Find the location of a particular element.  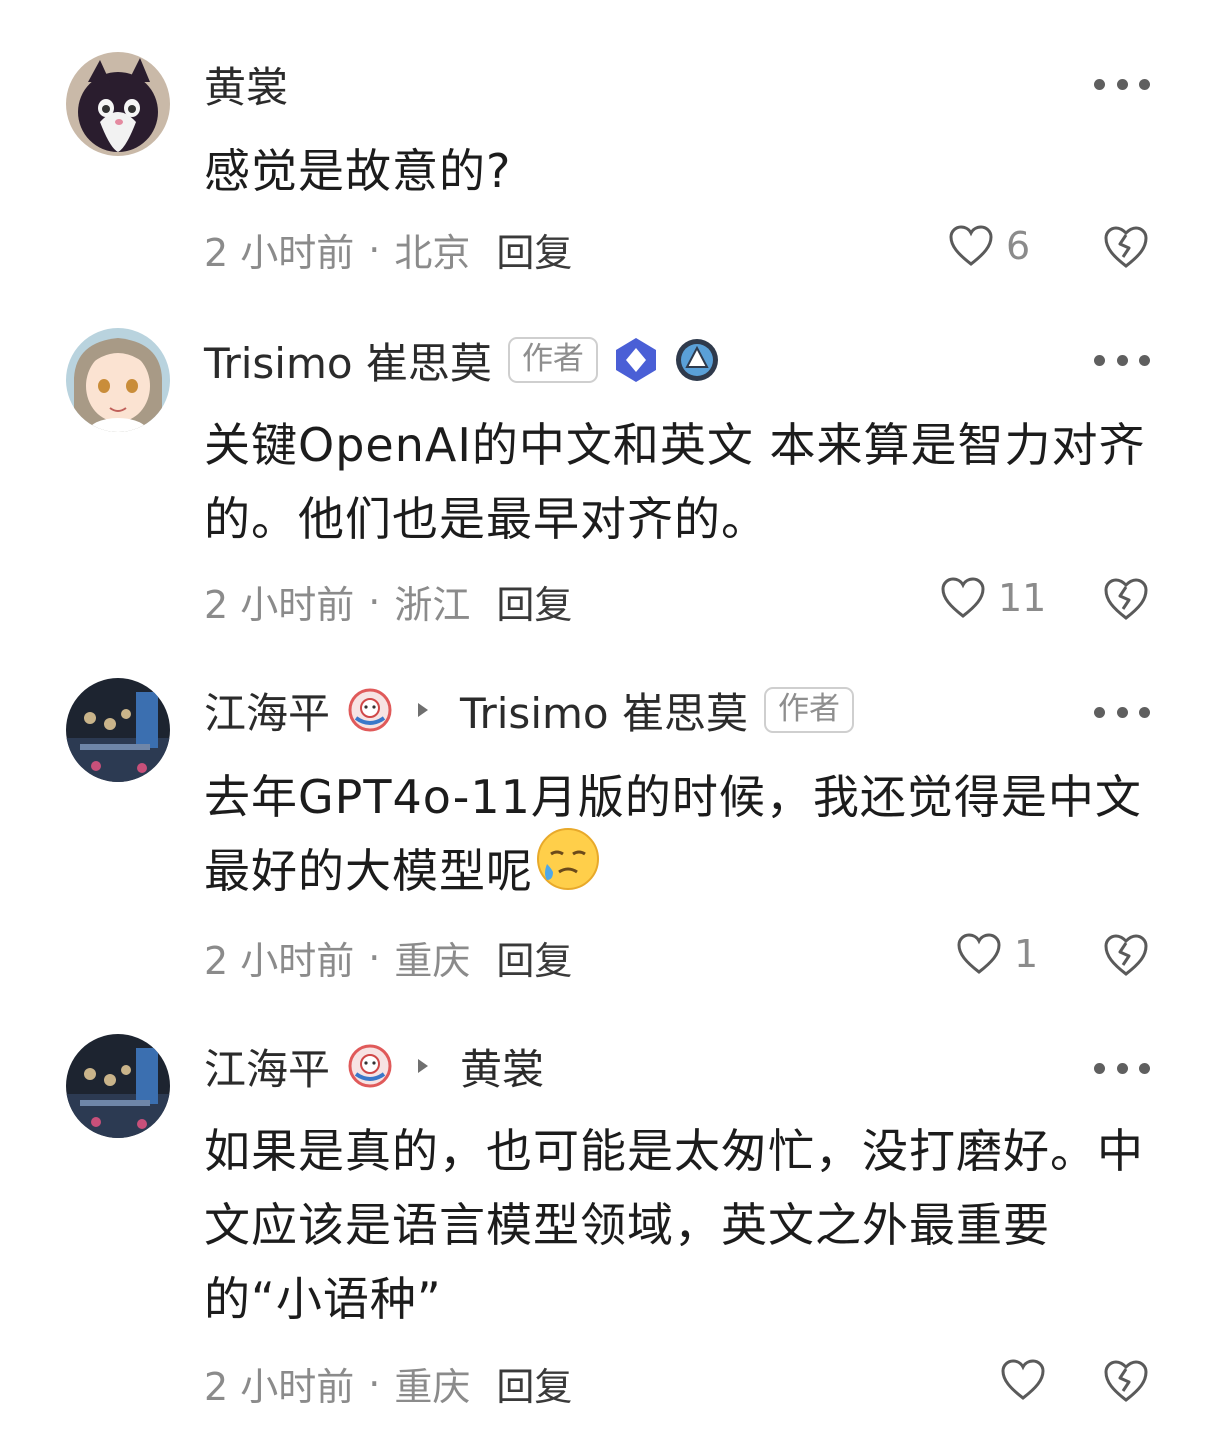

comment-text: 去年GPT4o-11月版的时候，我还觉得是中文最好的大模型呢 is located at coordinates (684, 836).